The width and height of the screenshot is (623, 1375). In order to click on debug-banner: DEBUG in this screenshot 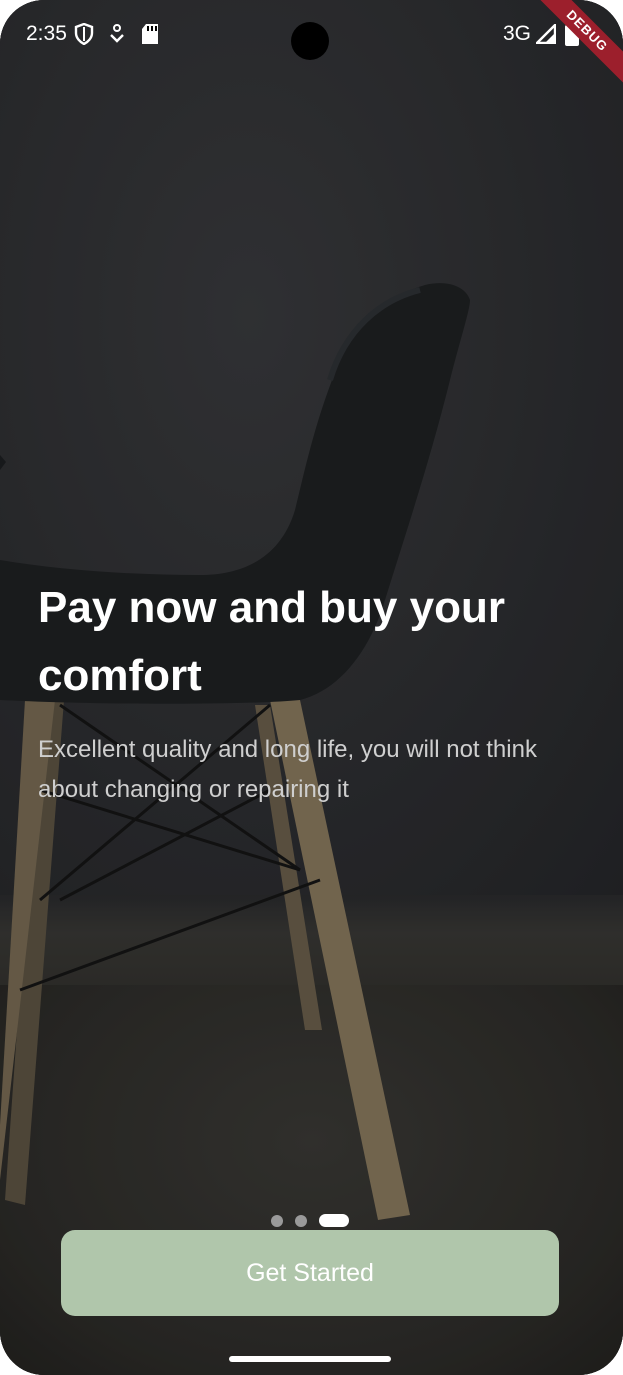, I will do `click(578, 45)`.